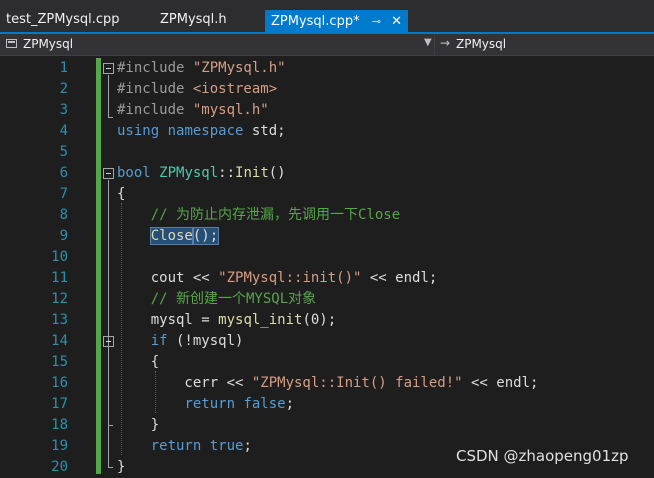 Image resolution: width=654 pixels, height=478 pixels. Describe the element at coordinates (542, 456) in the screenshot. I see `watermark: CSDN @zhaopeng01zp` at that location.